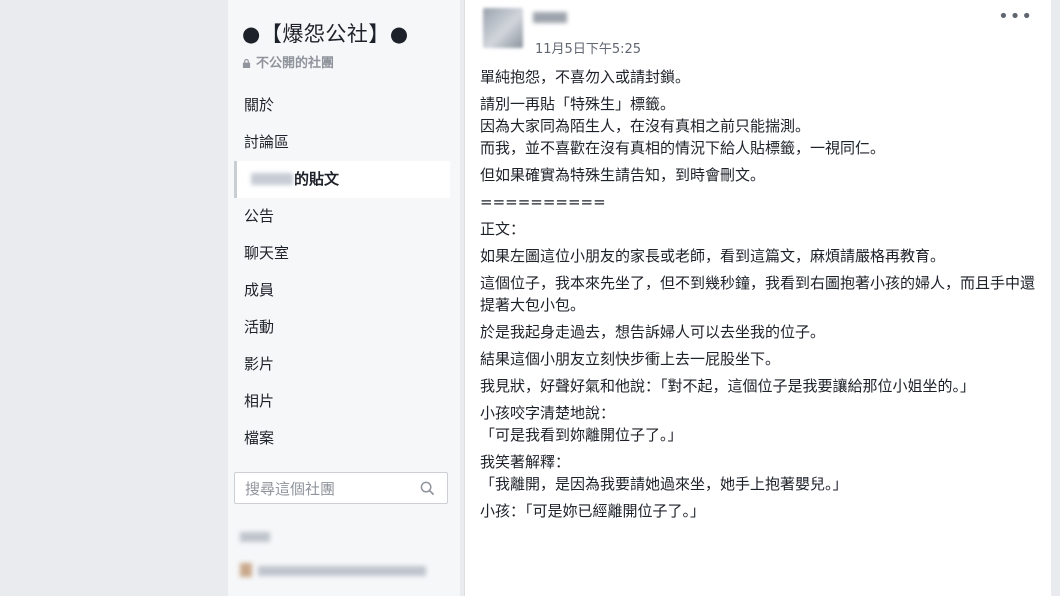 This screenshot has height=596, width=1060. I want to click on sidebar-nav: 關於 討論區 的貼文 公告 聊天室 成員 活動 影片 相片 檔案, so click(342, 272).